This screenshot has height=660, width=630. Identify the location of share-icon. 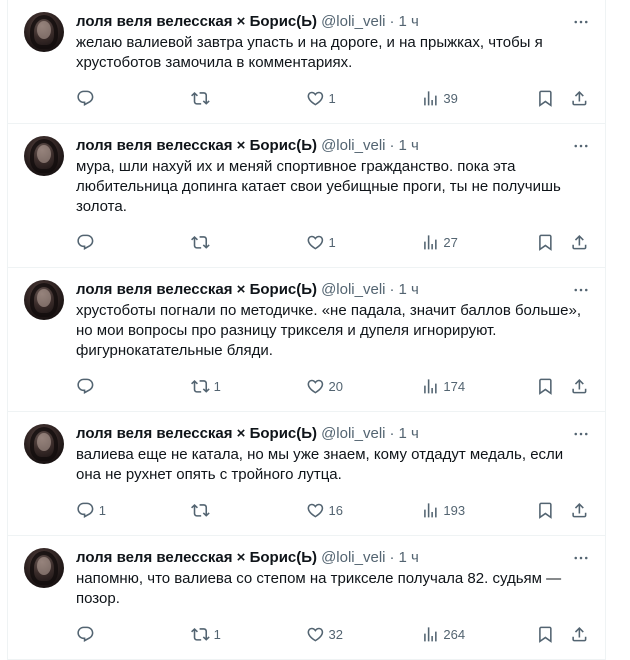
(579, 510).